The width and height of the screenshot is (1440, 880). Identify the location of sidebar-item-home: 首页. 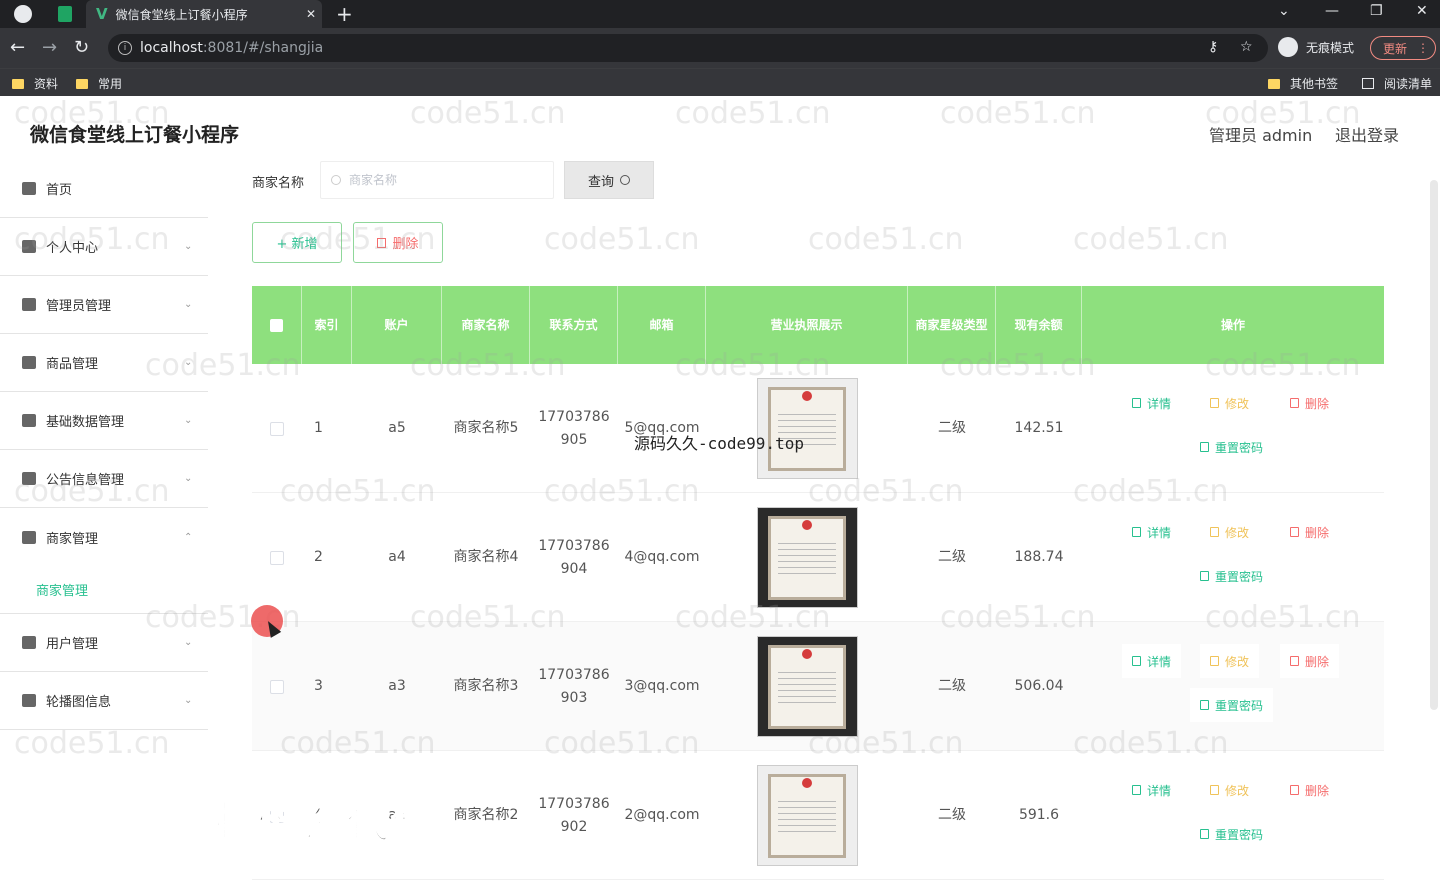
(104, 189).